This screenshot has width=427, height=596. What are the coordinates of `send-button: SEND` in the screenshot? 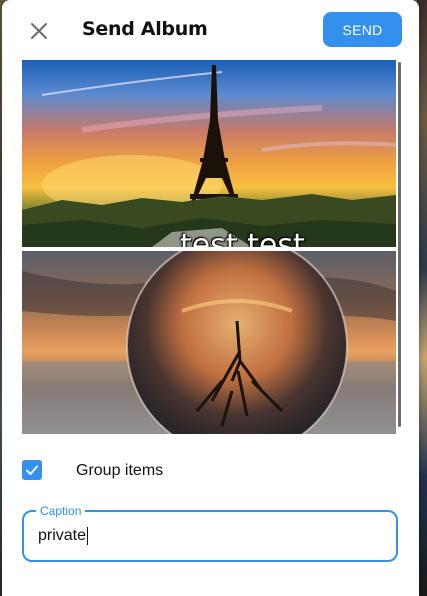 It's located at (362, 29).